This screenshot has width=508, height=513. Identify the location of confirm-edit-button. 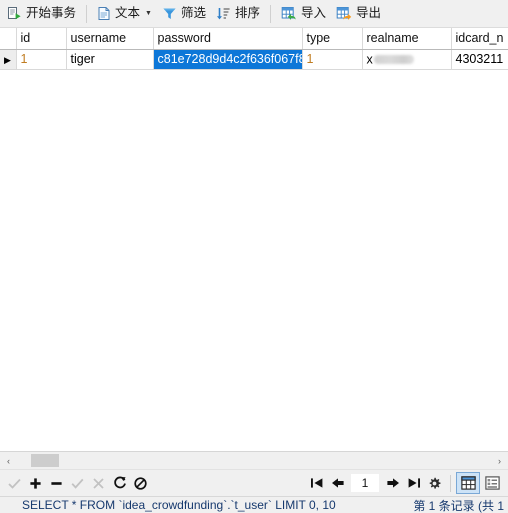
(77, 483).